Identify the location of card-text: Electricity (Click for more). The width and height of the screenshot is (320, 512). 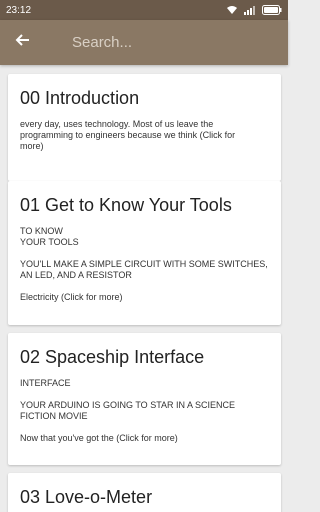
(71, 297).